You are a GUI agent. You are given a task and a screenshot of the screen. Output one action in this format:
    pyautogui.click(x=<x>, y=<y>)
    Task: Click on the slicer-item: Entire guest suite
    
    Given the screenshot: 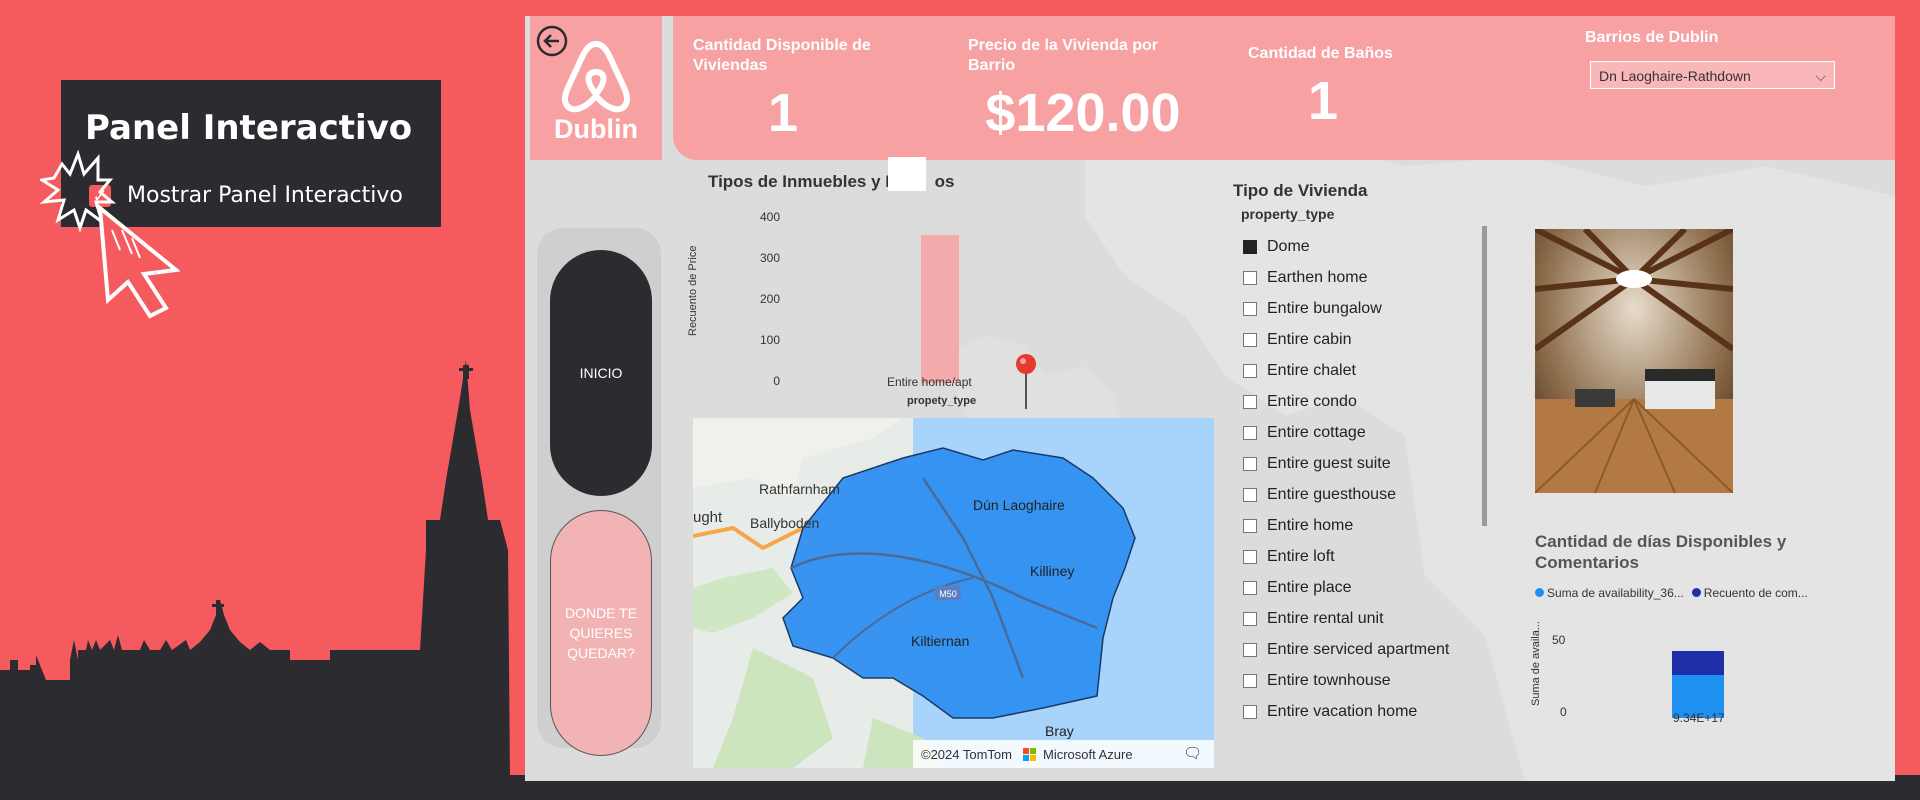 What is the action you would take?
    pyautogui.click(x=1373, y=463)
    